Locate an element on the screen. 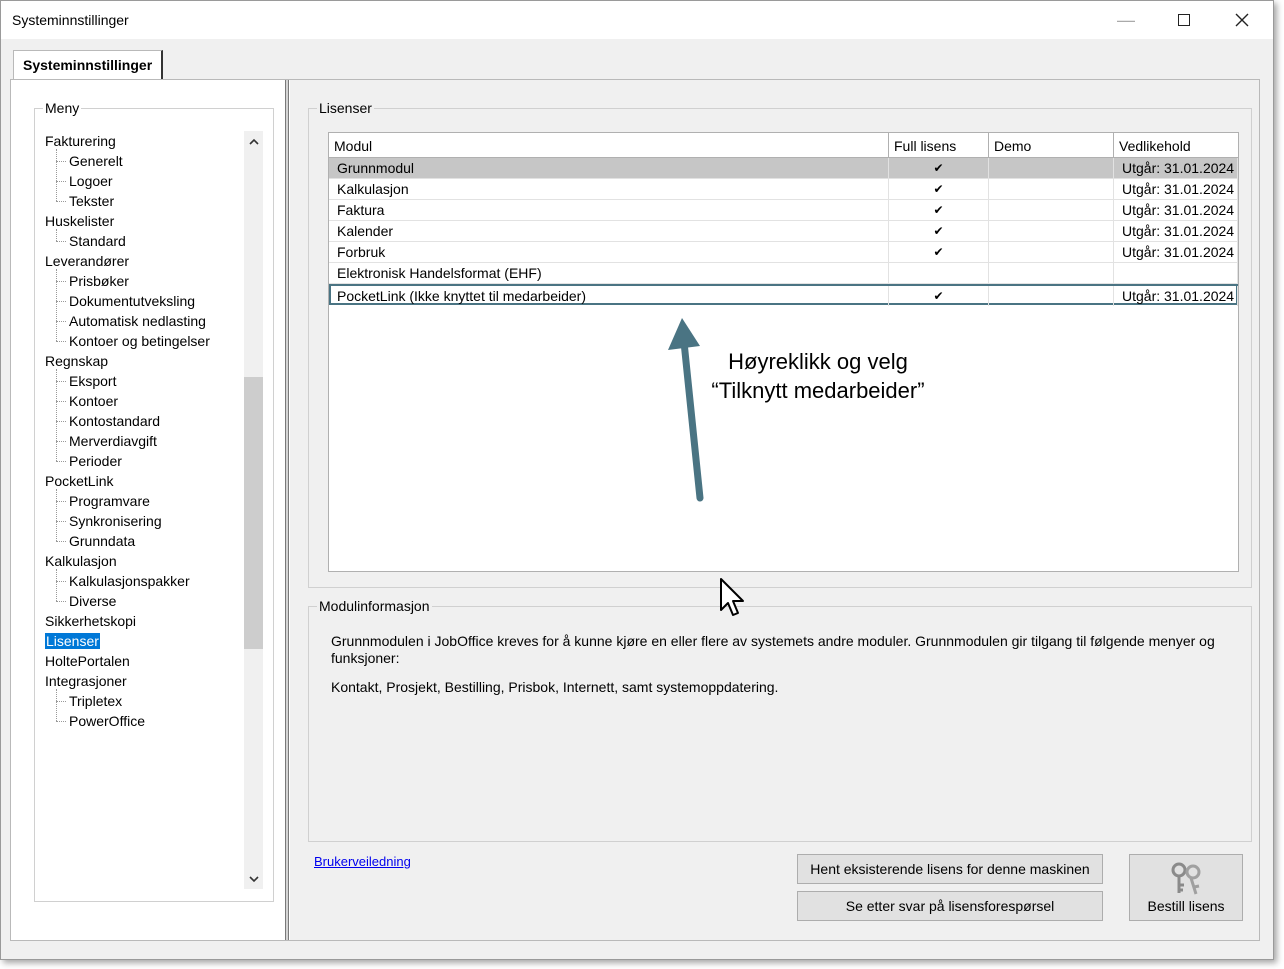 Image resolution: width=1284 pixels, height=969 pixels. tree-item-label: Logoer is located at coordinates (91, 181).